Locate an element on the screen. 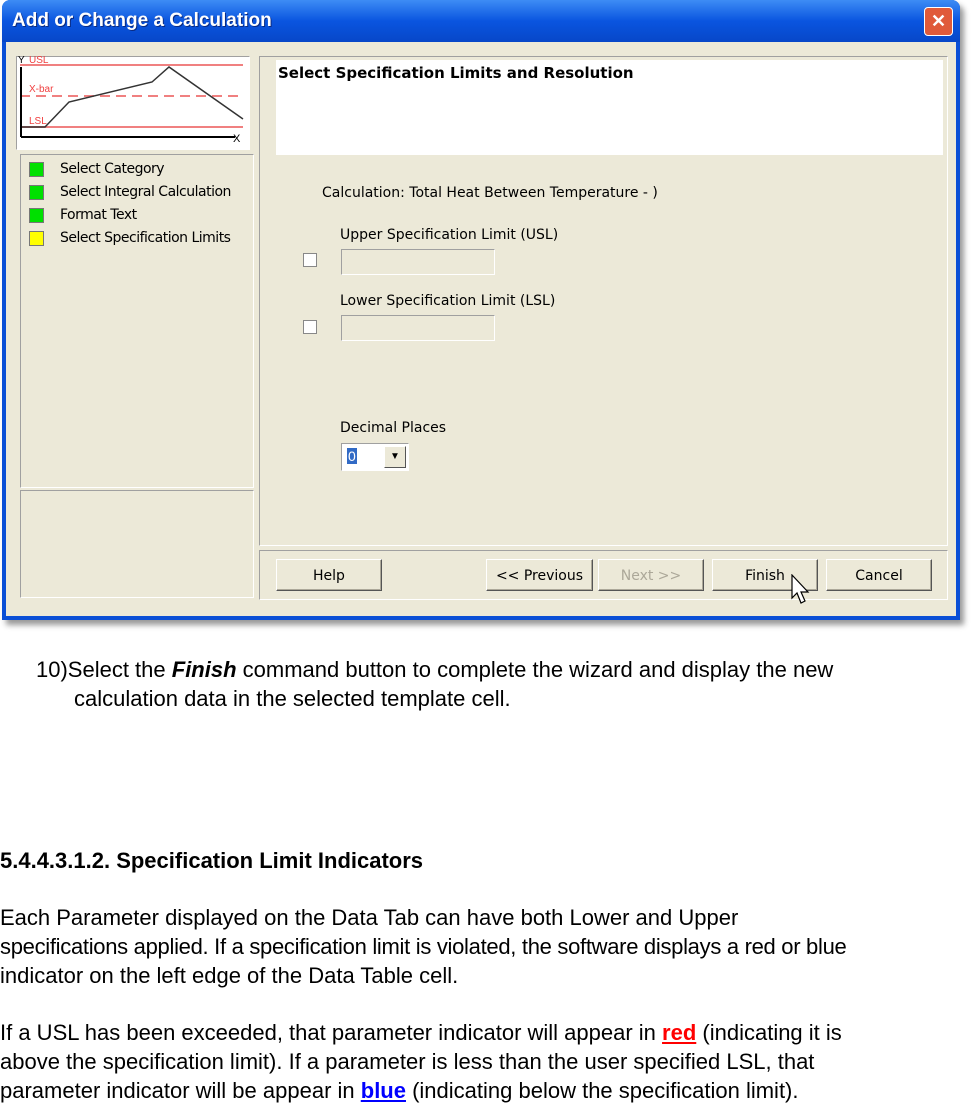  cancel-button: Cancel is located at coordinates (879, 575).